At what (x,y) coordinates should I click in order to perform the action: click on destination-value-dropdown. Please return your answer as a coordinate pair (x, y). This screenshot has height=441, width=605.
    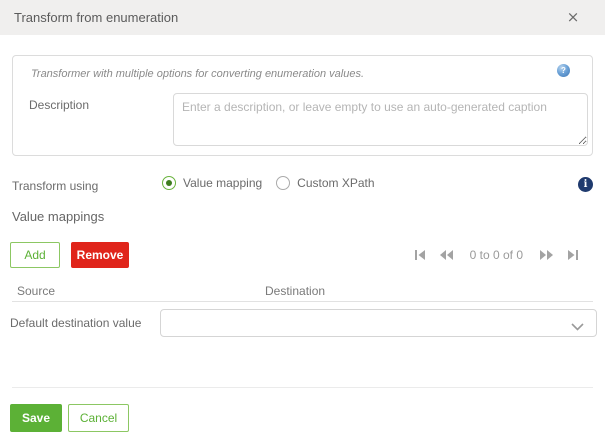
    Looking at the image, I should click on (378, 323).